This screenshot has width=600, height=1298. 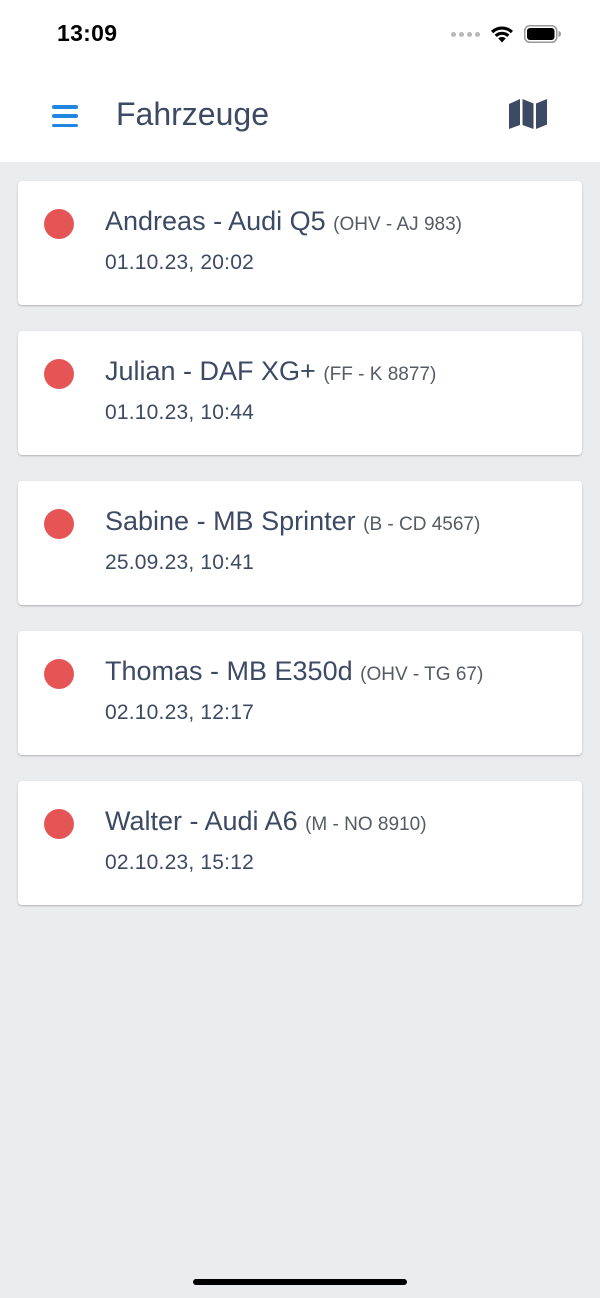 What do you see at coordinates (179, 412) in the screenshot?
I see `last-update-time: 01.10.23, 10:44` at bounding box center [179, 412].